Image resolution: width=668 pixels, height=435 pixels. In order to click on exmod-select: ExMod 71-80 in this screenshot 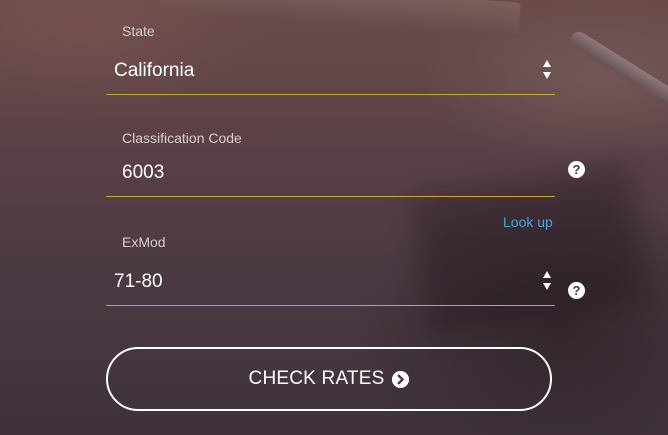, I will do `click(330, 266)`.